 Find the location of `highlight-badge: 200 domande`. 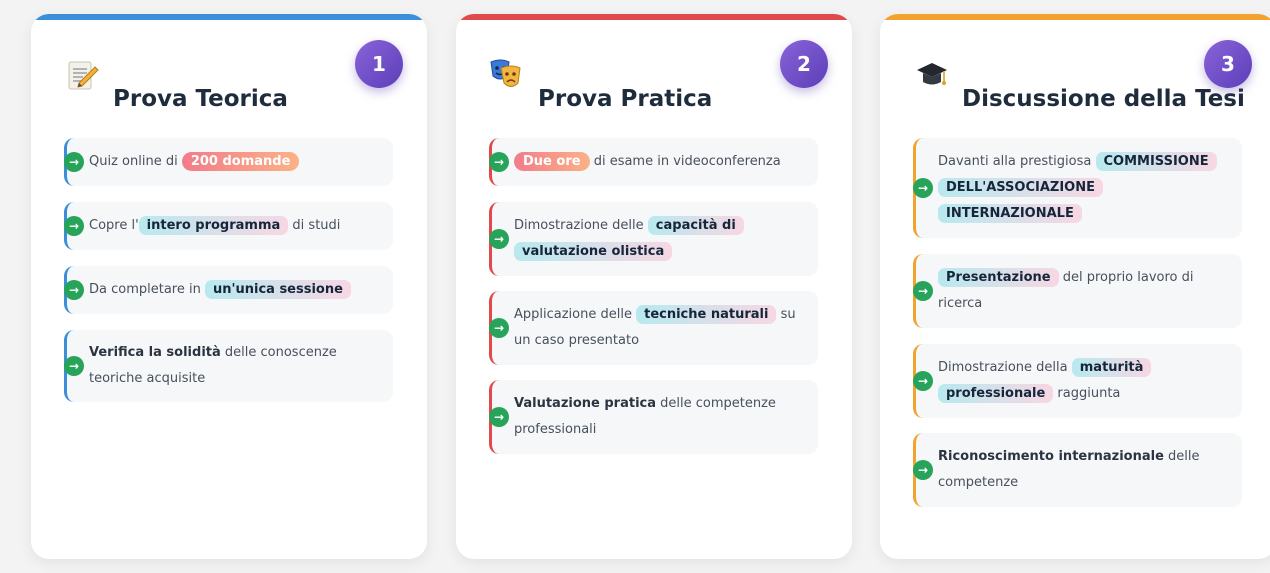

highlight-badge: 200 domande is located at coordinates (240, 161).